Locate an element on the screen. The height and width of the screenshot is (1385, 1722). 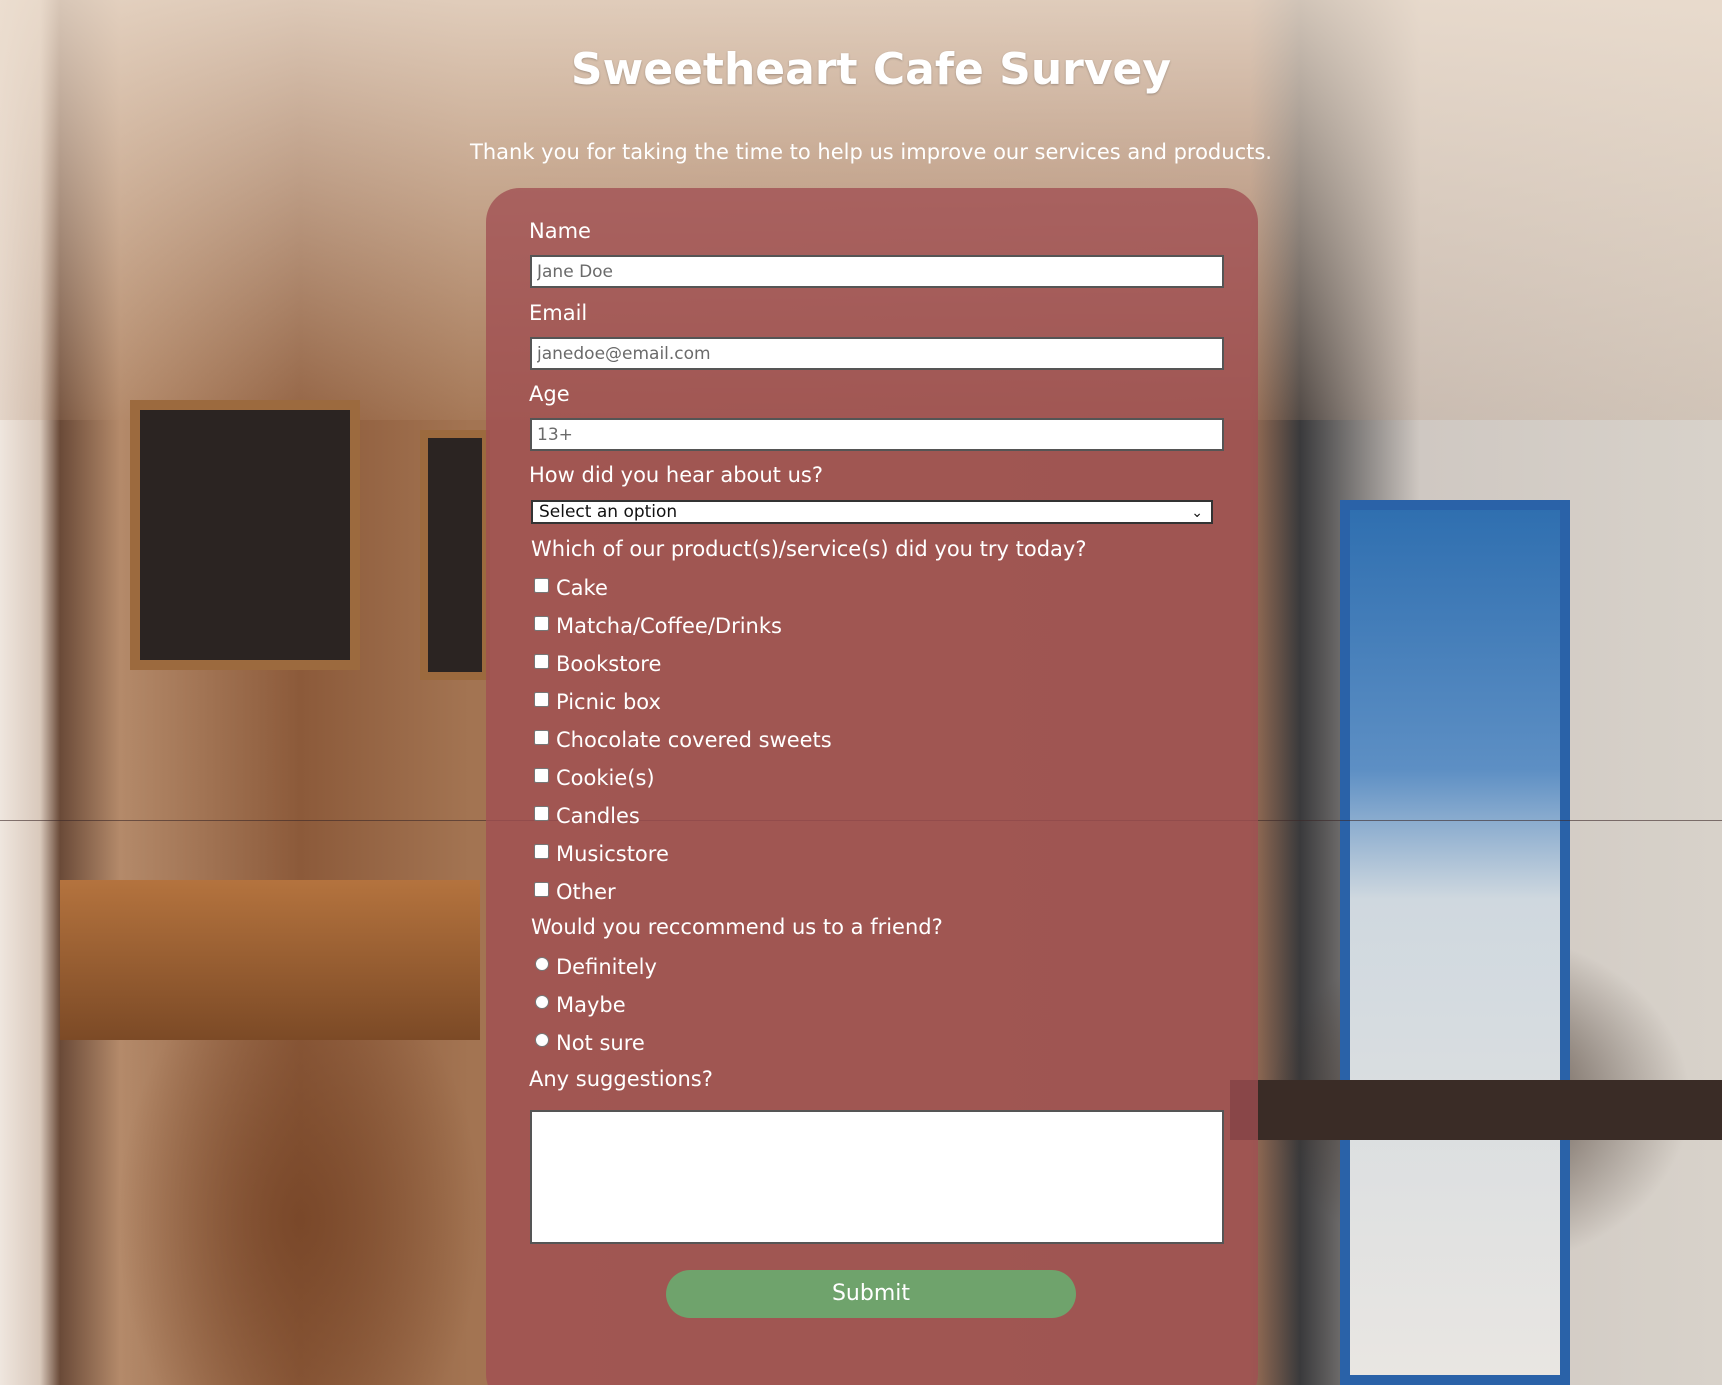
radio-not-sure: Not sure is located at coordinates (589, 1043).